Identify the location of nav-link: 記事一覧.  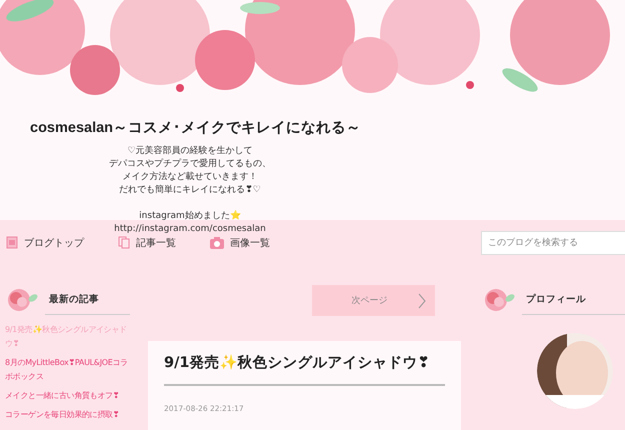
(147, 243).